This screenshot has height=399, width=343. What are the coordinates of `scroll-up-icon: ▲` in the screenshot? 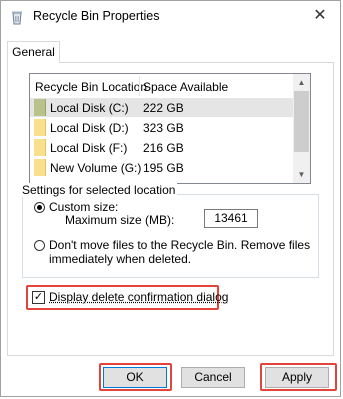 It's located at (301, 82).